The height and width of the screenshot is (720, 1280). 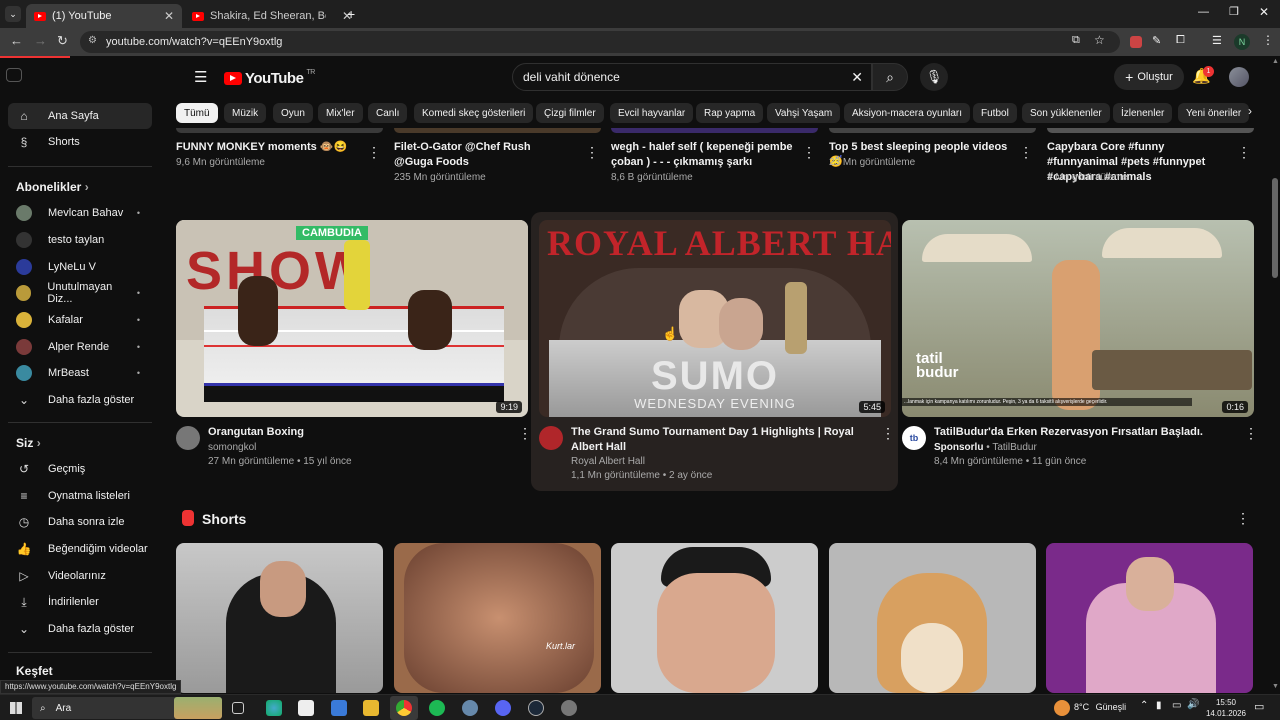 What do you see at coordinates (80, 142) in the screenshot?
I see `sidebar-item-shorts: § Shorts` at bounding box center [80, 142].